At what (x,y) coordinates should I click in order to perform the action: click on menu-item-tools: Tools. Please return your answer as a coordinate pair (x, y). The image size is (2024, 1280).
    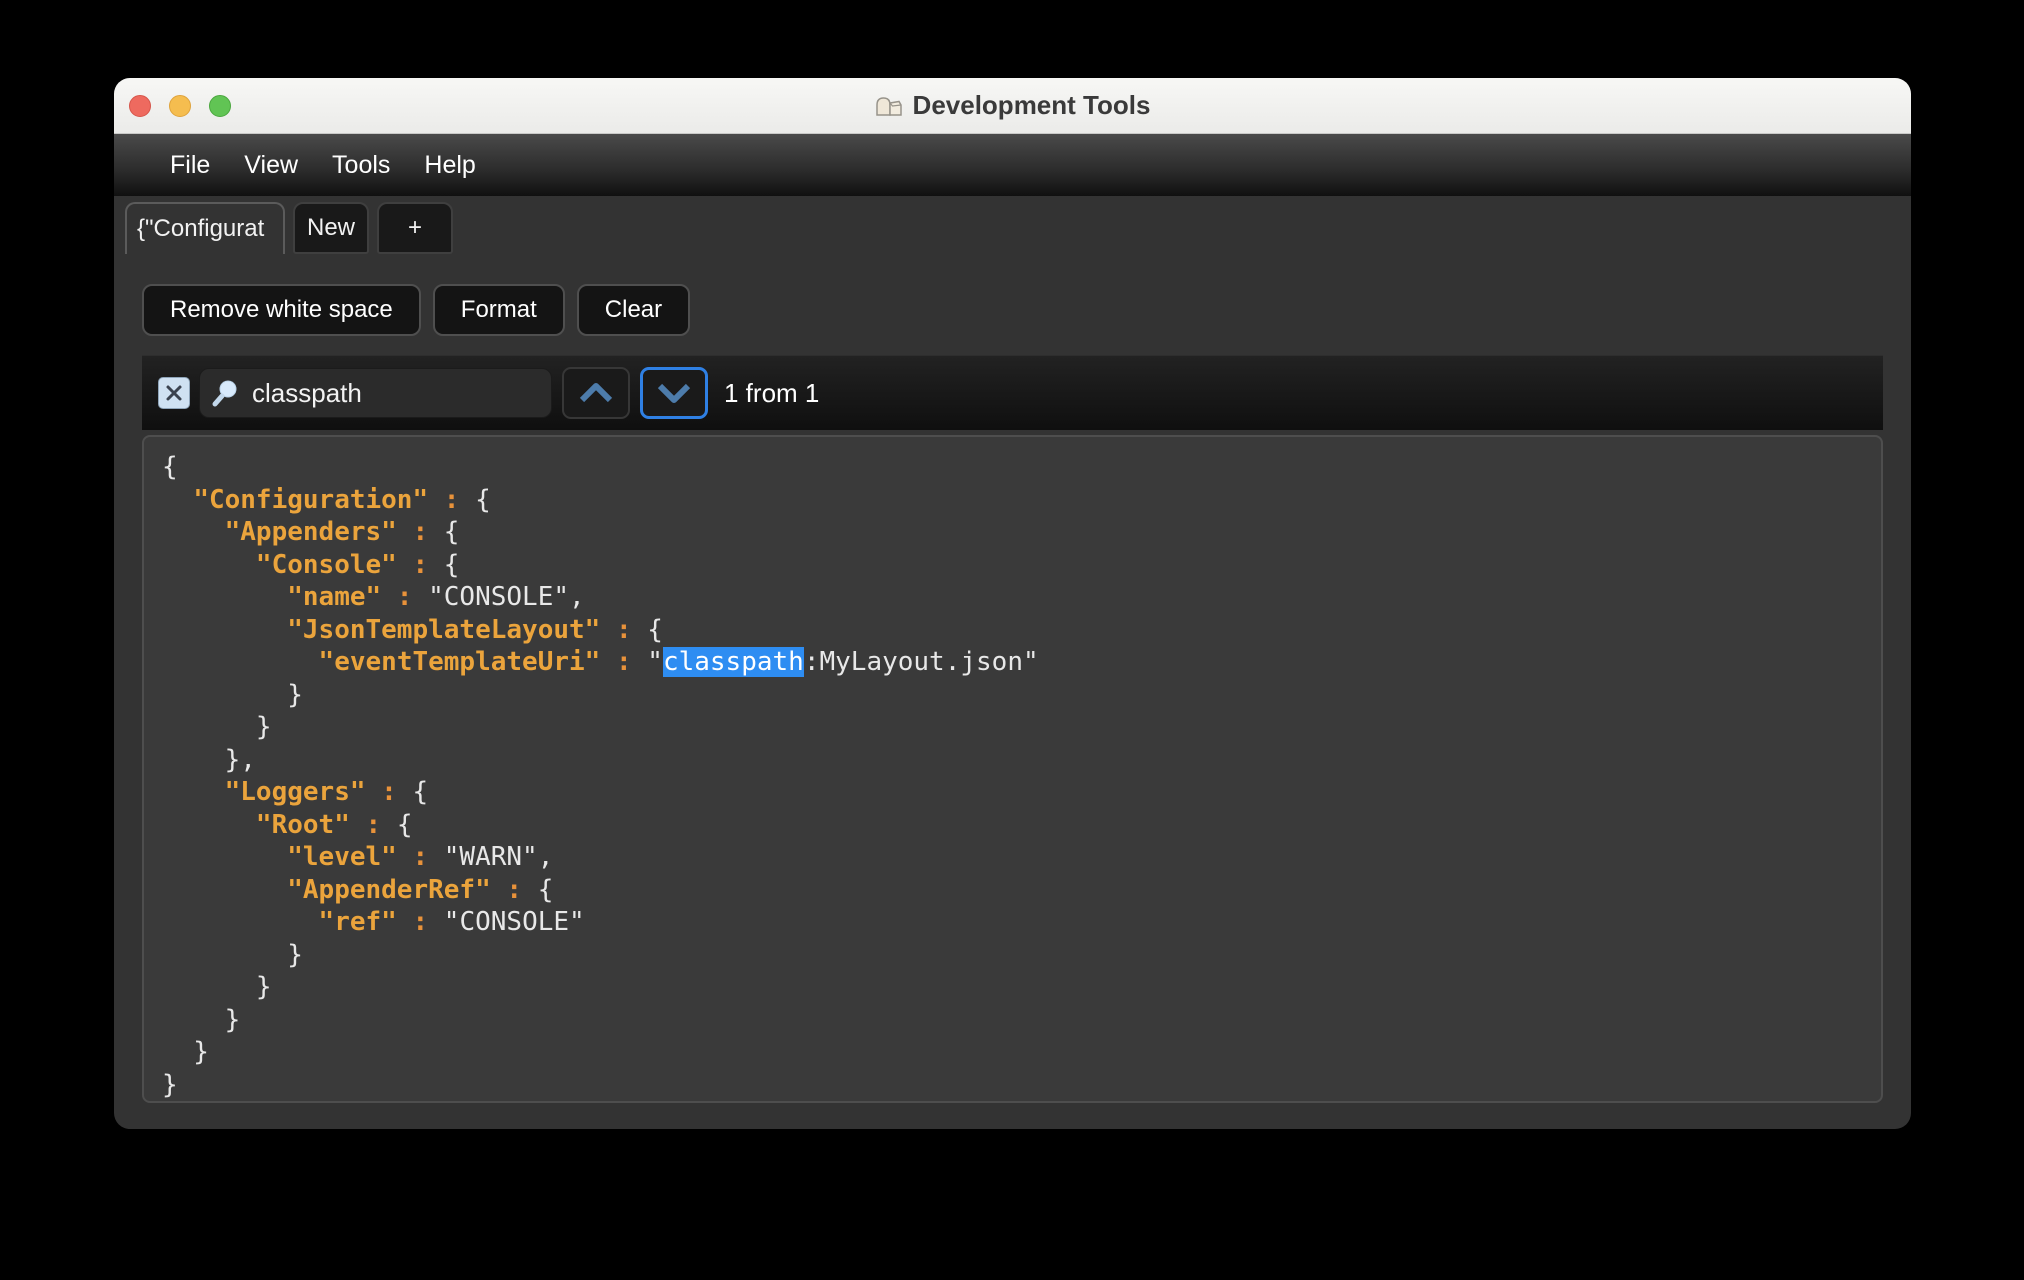
    Looking at the image, I should click on (361, 165).